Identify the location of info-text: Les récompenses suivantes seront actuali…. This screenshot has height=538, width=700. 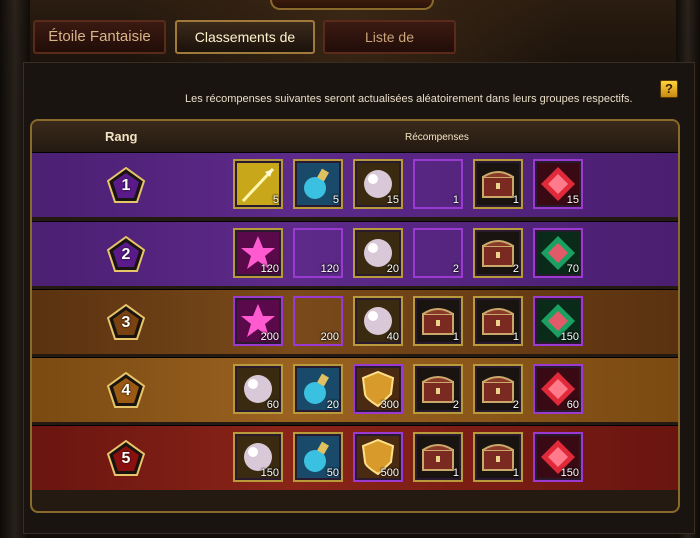
(409, 99).